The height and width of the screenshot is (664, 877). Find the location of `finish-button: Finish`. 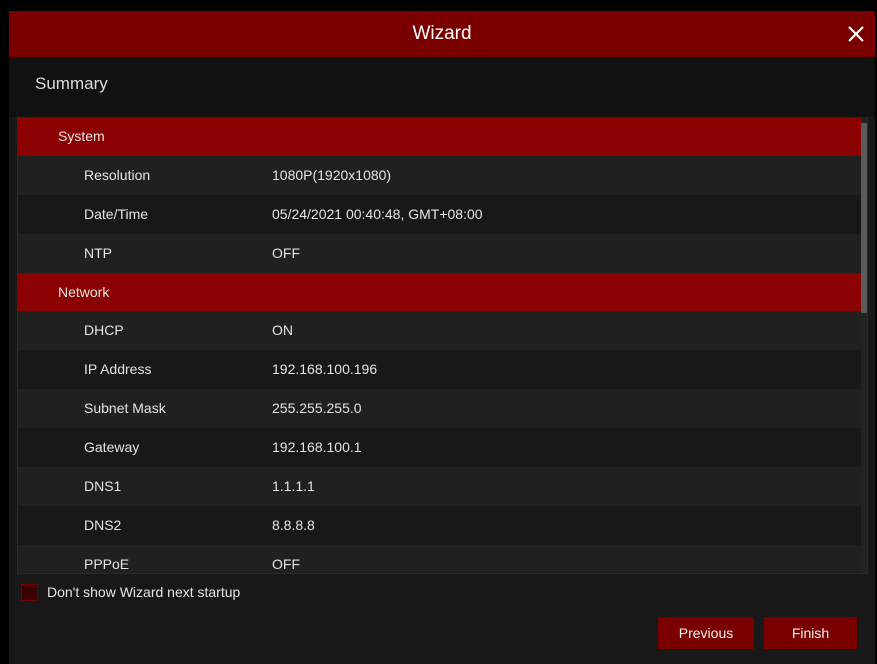

finish-button: Finish is located at coordinates (810, 633).